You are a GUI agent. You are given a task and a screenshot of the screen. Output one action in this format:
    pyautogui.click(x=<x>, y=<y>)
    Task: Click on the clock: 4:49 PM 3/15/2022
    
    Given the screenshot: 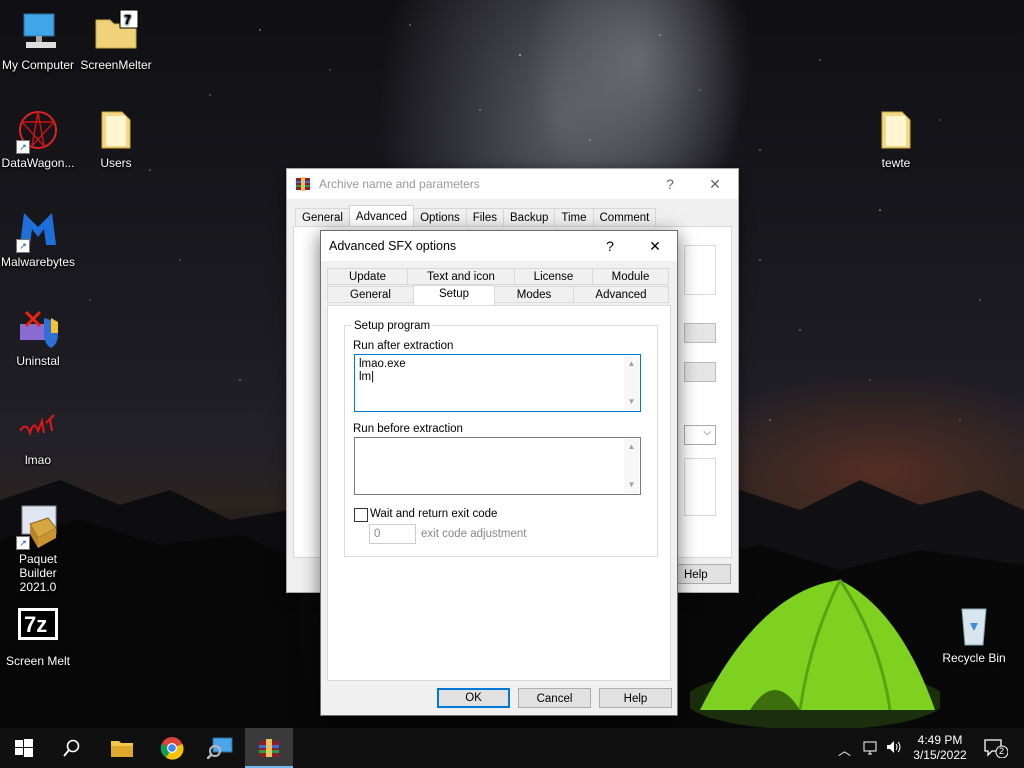 What is the action you would take?
    pyautogui.click(x=940, y=748)
    